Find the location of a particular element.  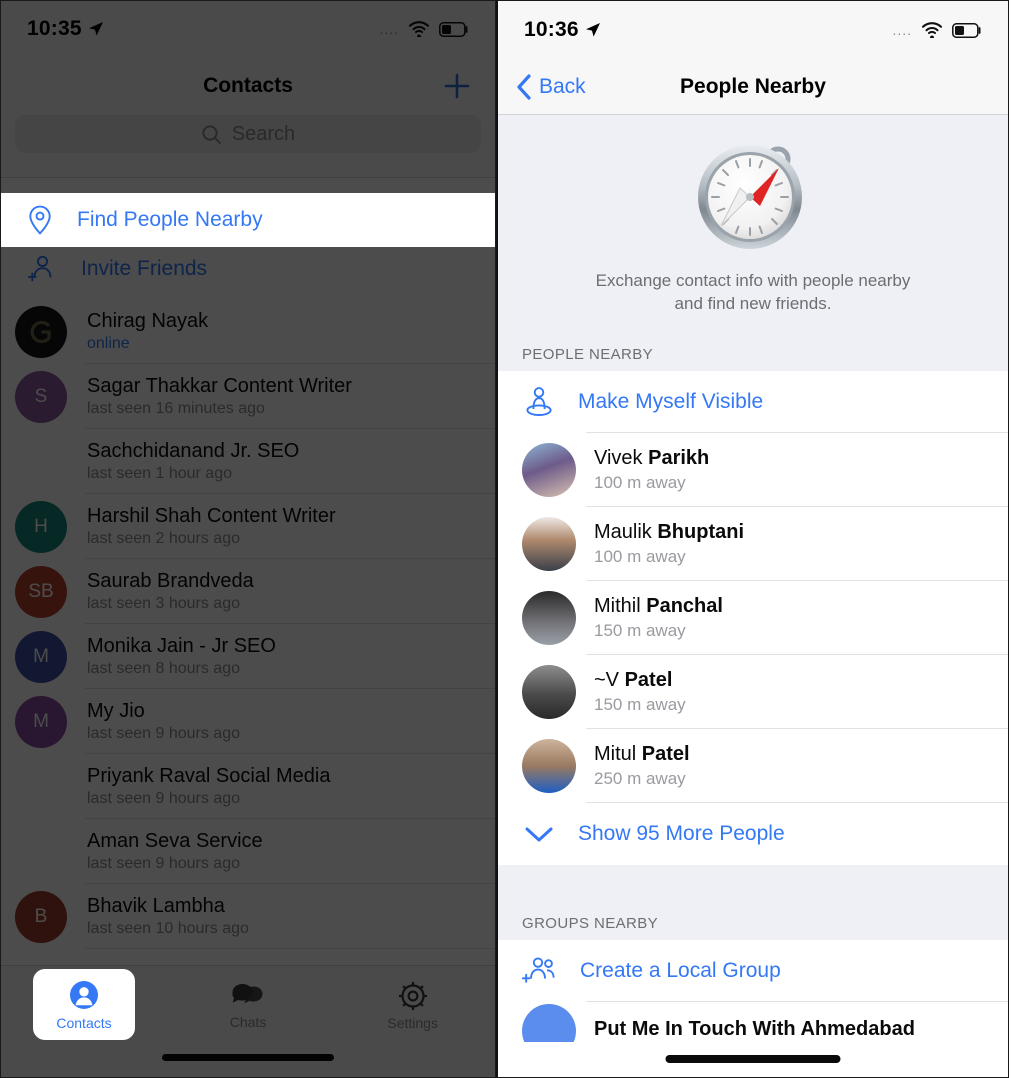

people-add-icon is located at coordinates (538, 970).